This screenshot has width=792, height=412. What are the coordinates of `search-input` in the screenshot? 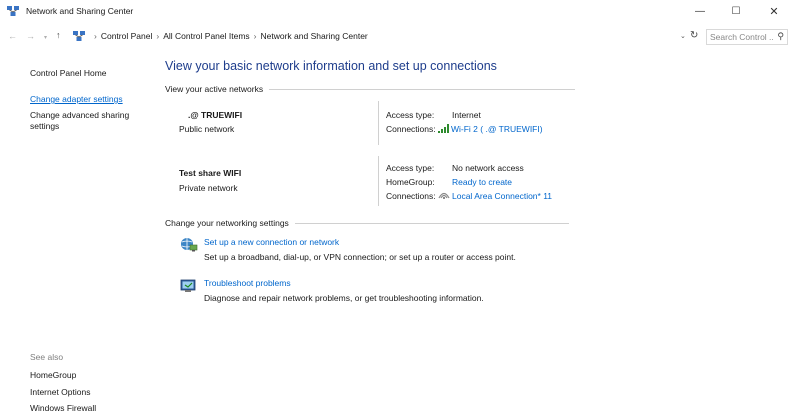 It's located at (742, 37).